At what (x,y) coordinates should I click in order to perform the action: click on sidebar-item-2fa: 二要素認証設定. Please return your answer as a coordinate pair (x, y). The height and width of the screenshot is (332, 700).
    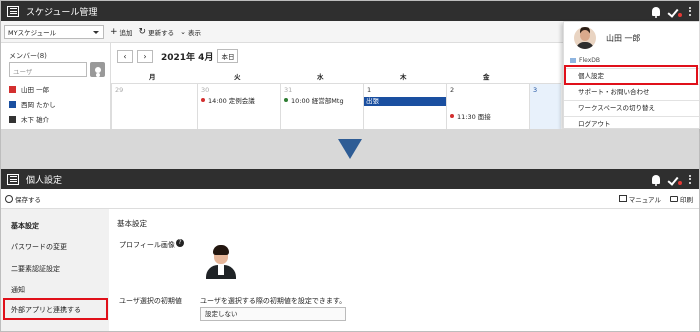
    Looking at the image, I should click on (35, 269).